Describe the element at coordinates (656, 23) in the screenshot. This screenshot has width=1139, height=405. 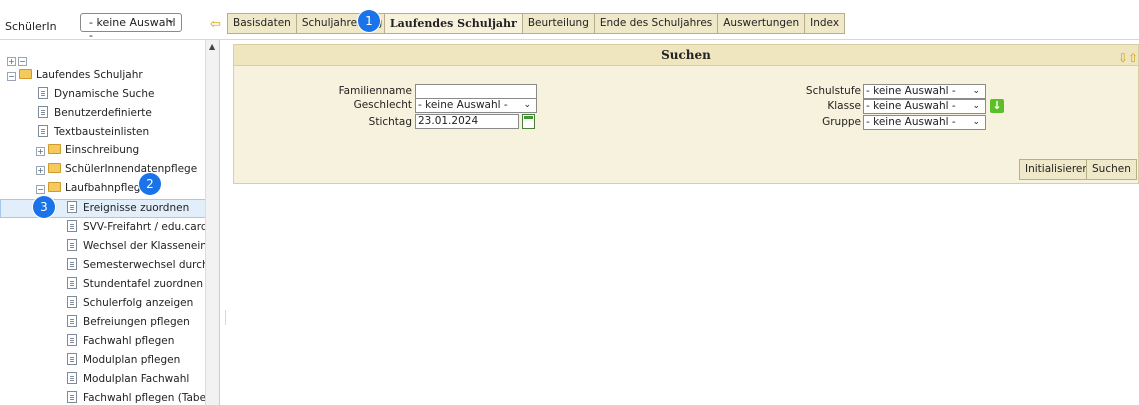
I see `tab-ende-des-schuljahres: Ende des Schuljahres` at that location.